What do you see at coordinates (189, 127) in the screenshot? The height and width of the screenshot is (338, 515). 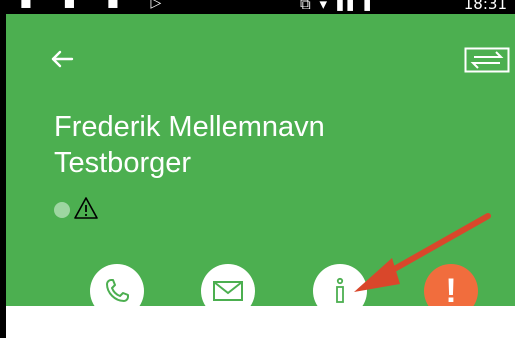 I see `contact-name-first-line: Frederik Mellemnavn` at bounding box center [189, 127].